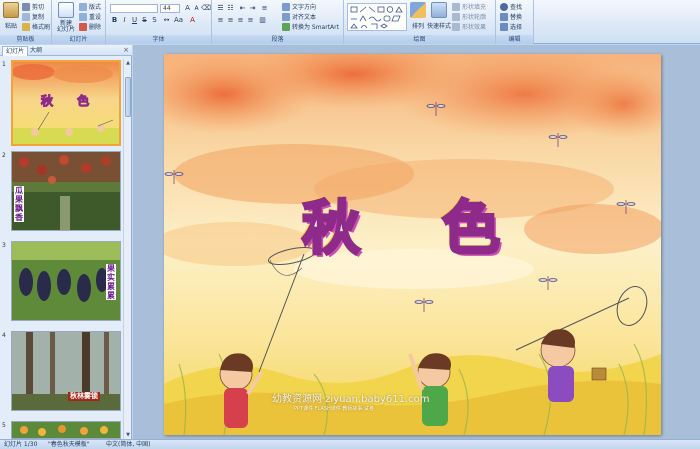 Image resolution: width=700 pixels, height=449 pixels. I want to click on thumb-number: 4, so click(4, 335).